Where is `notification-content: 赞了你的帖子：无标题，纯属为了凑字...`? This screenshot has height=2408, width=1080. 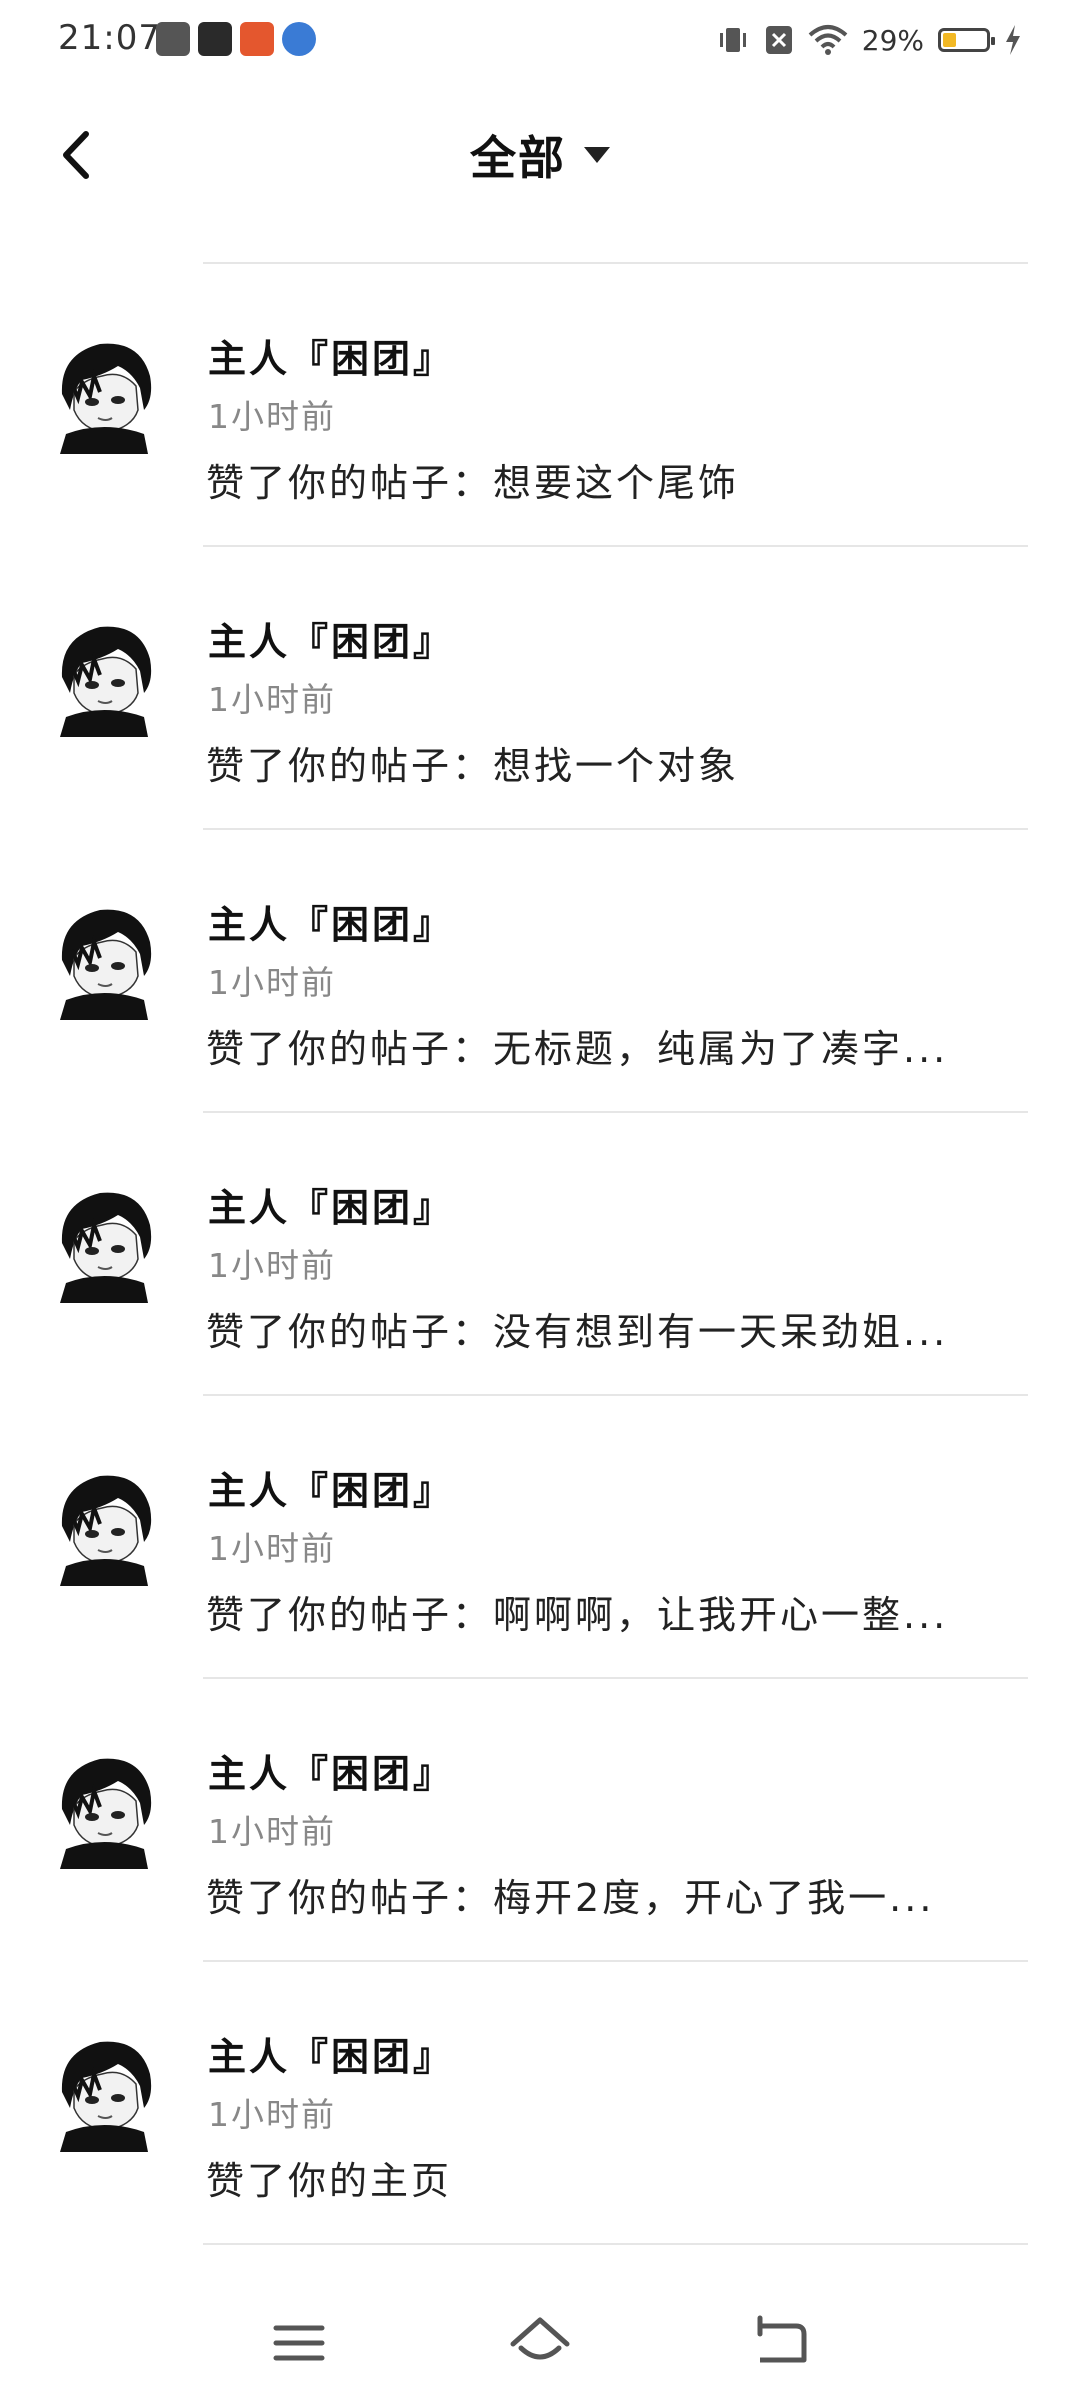 notification-content: 赞了你的帖子：无标题，纯属为了凑字... is located at coordinates (577, 1049).